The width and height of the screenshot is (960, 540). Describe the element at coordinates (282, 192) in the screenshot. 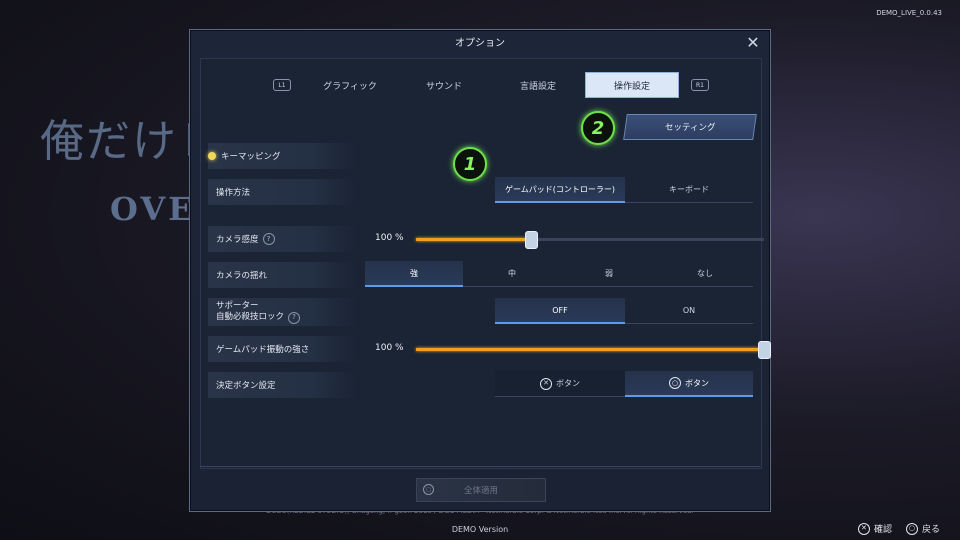

I see `control-method-row: 操作方法` at that location.